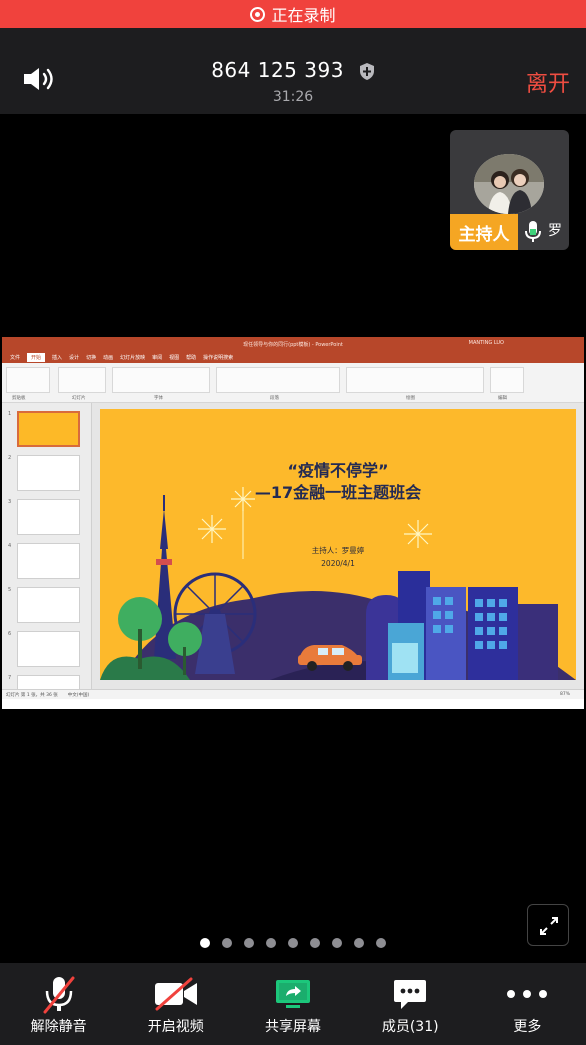 The height and width of the screenshot is (1045, 586). What do you see at coordinates (293, 1027) in the screenshot?
I see `share-screen-label: 共享屏幕` at bounding box center [293, 1027].